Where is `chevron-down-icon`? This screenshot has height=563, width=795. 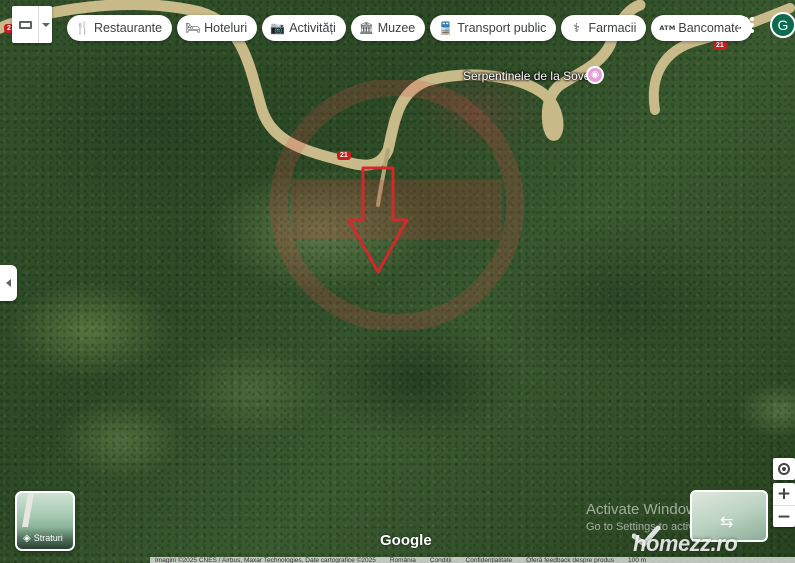
chevron-down-icon is located at coordinates (45, 24).